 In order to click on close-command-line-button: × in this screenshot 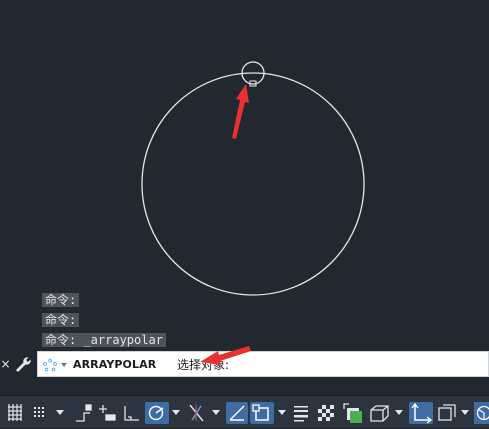, I will do `click(5, 364)`.